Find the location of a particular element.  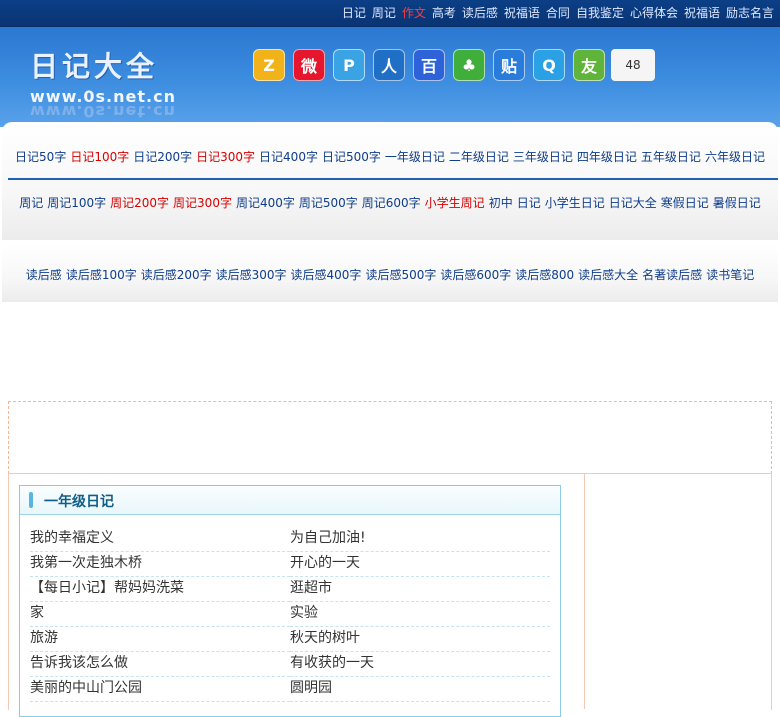

nav-link: 周记100字 is located at coordinates (76, 203).